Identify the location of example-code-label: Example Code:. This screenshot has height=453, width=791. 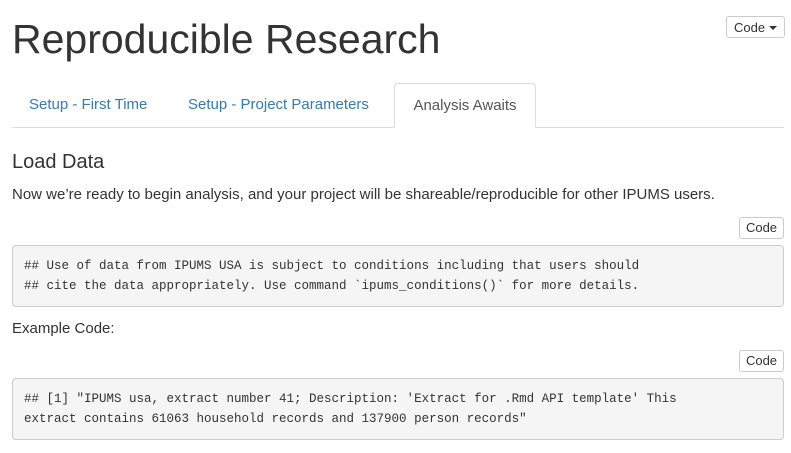
(63, 328).